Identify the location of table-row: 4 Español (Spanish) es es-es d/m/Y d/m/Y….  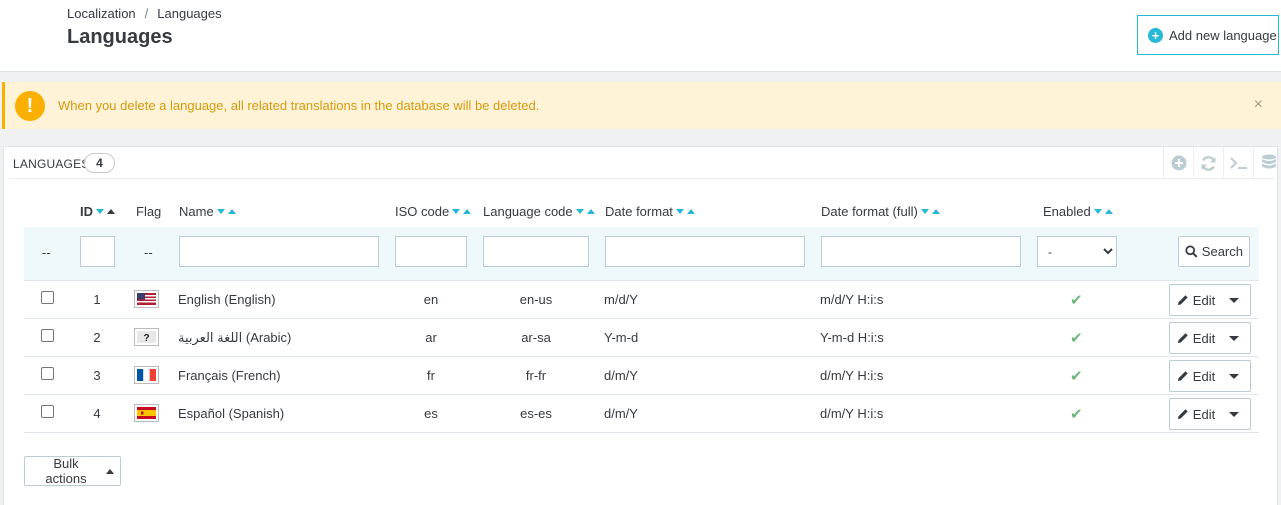
(641, 414).